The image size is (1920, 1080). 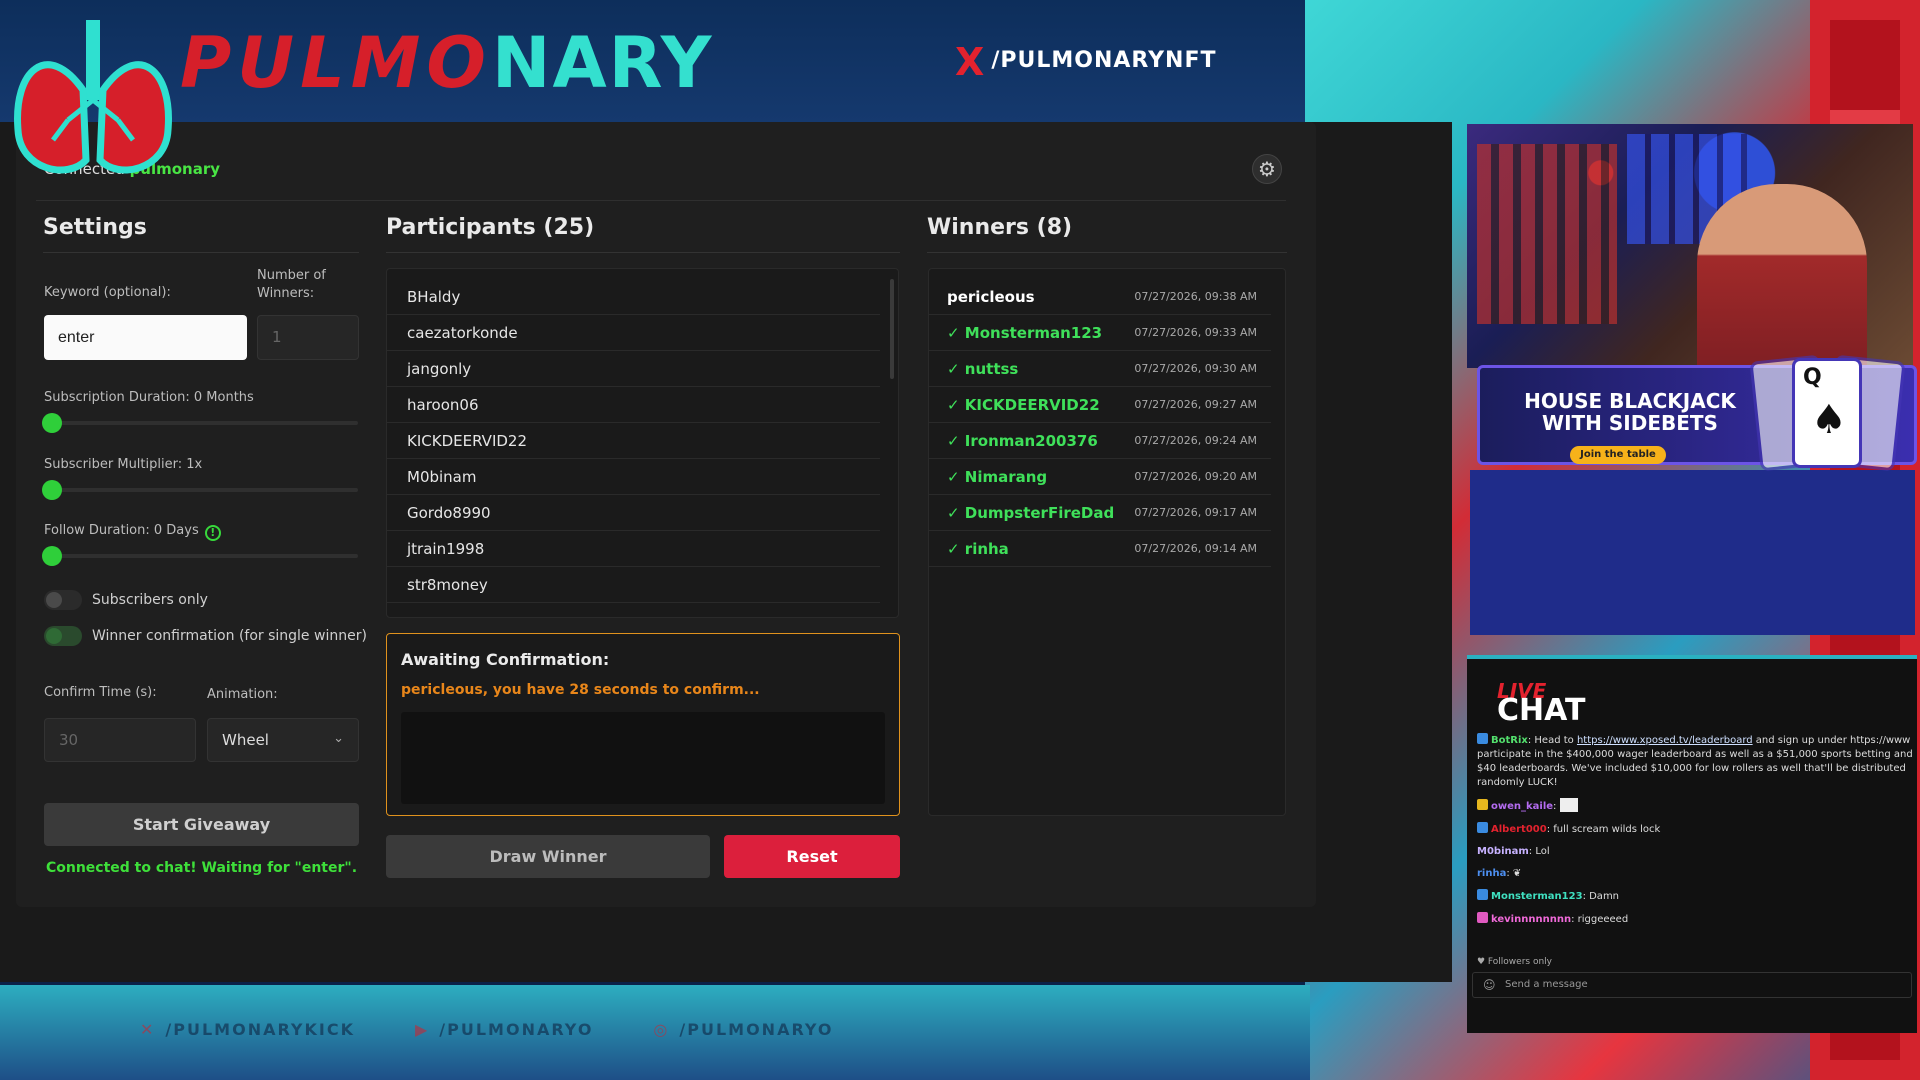 What do you see at coordinates (242, 694) in the screenshot?
I see `animation-label: Animation:` at bounding box center [242, 694].